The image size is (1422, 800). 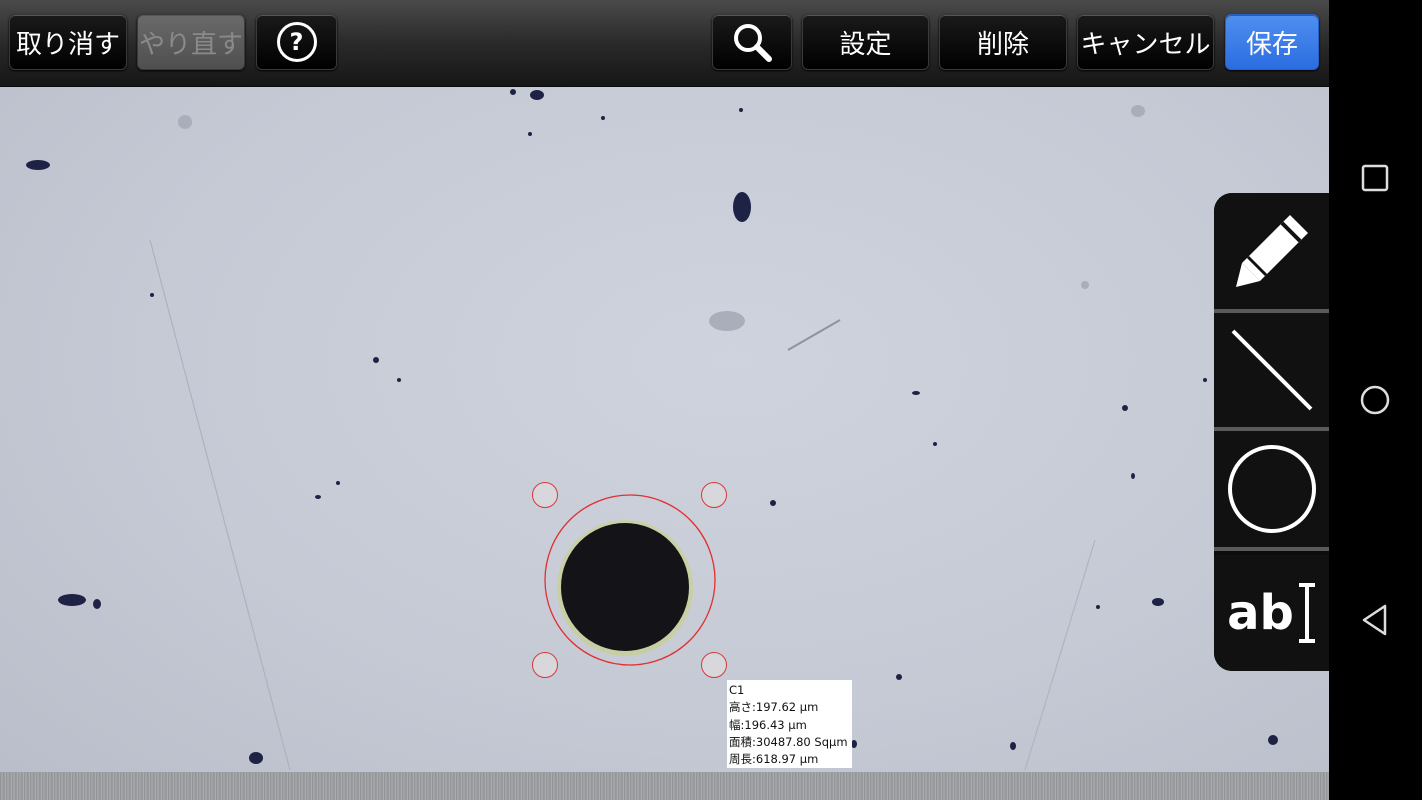 I want to click on pencil-icon, so click(x=1271, y=251).